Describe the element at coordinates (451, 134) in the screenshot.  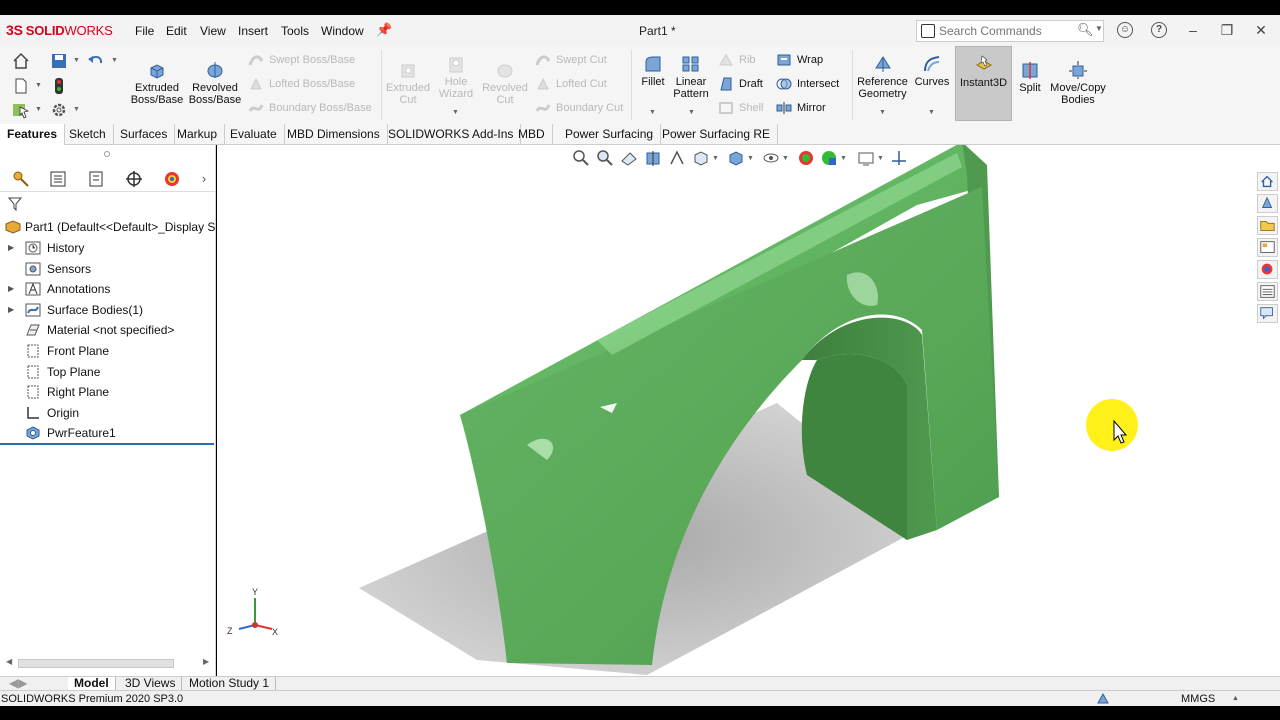
I see `tab-solidworks-add-ins: SOLIDWORKS Add-Ins` at that location.